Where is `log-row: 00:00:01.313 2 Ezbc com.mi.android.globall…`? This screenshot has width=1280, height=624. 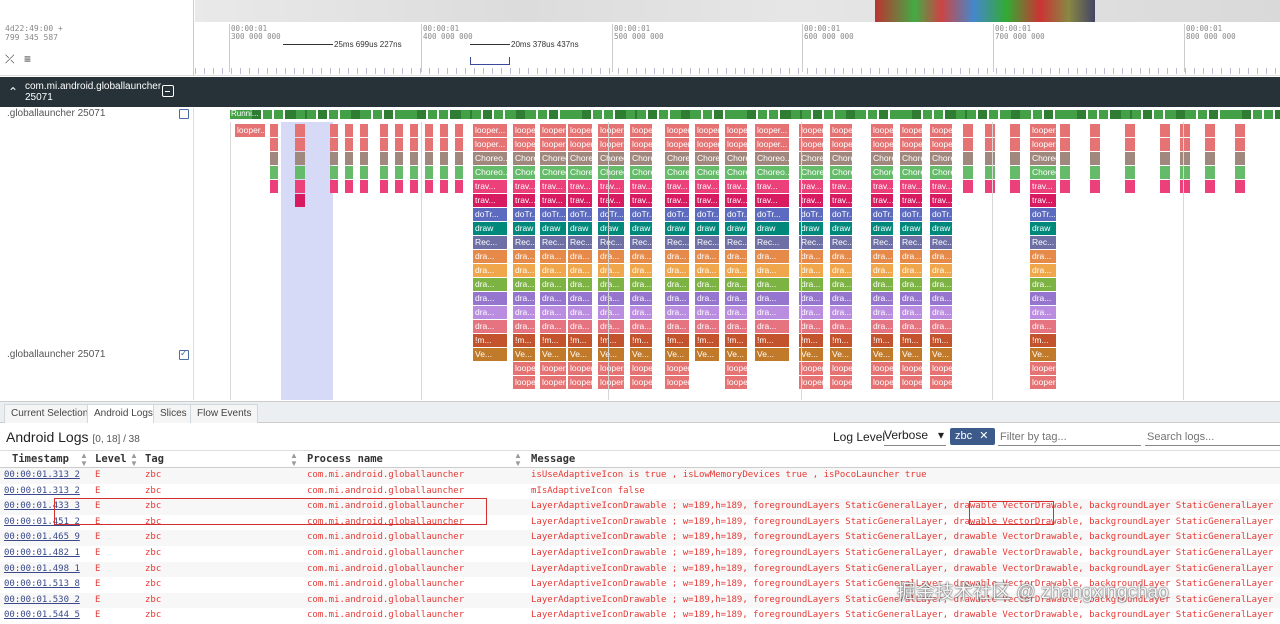
log-row: 00:00:01.313 2 Ezbc com.mi.android.globall… is located at coordinates (640, 492).